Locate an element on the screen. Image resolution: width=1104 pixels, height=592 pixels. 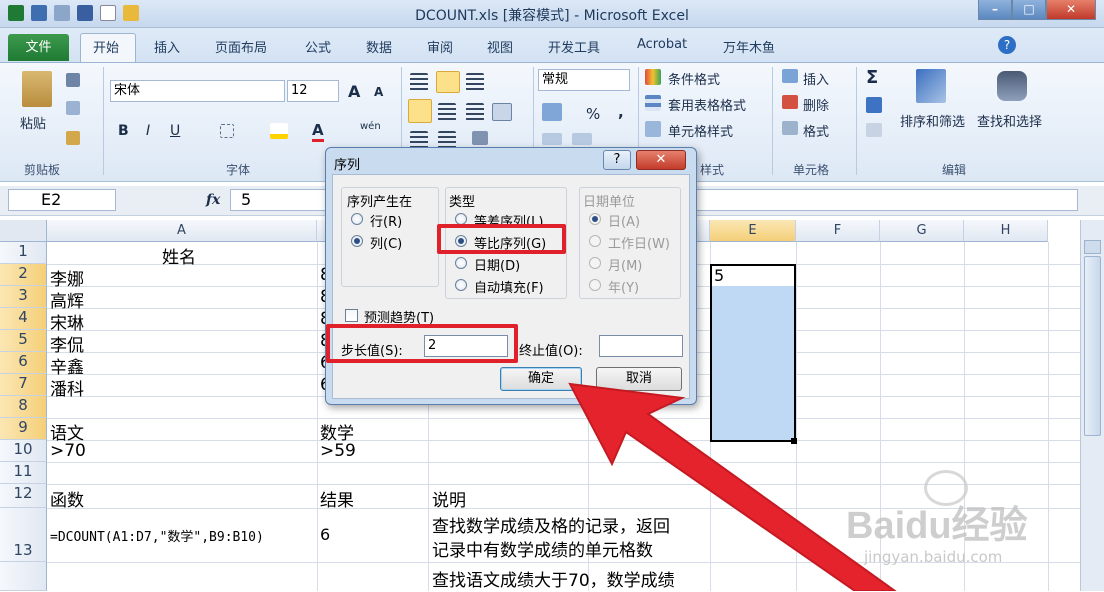
table-format-button: 套用表格格式 is located at coordinates (707, 104).